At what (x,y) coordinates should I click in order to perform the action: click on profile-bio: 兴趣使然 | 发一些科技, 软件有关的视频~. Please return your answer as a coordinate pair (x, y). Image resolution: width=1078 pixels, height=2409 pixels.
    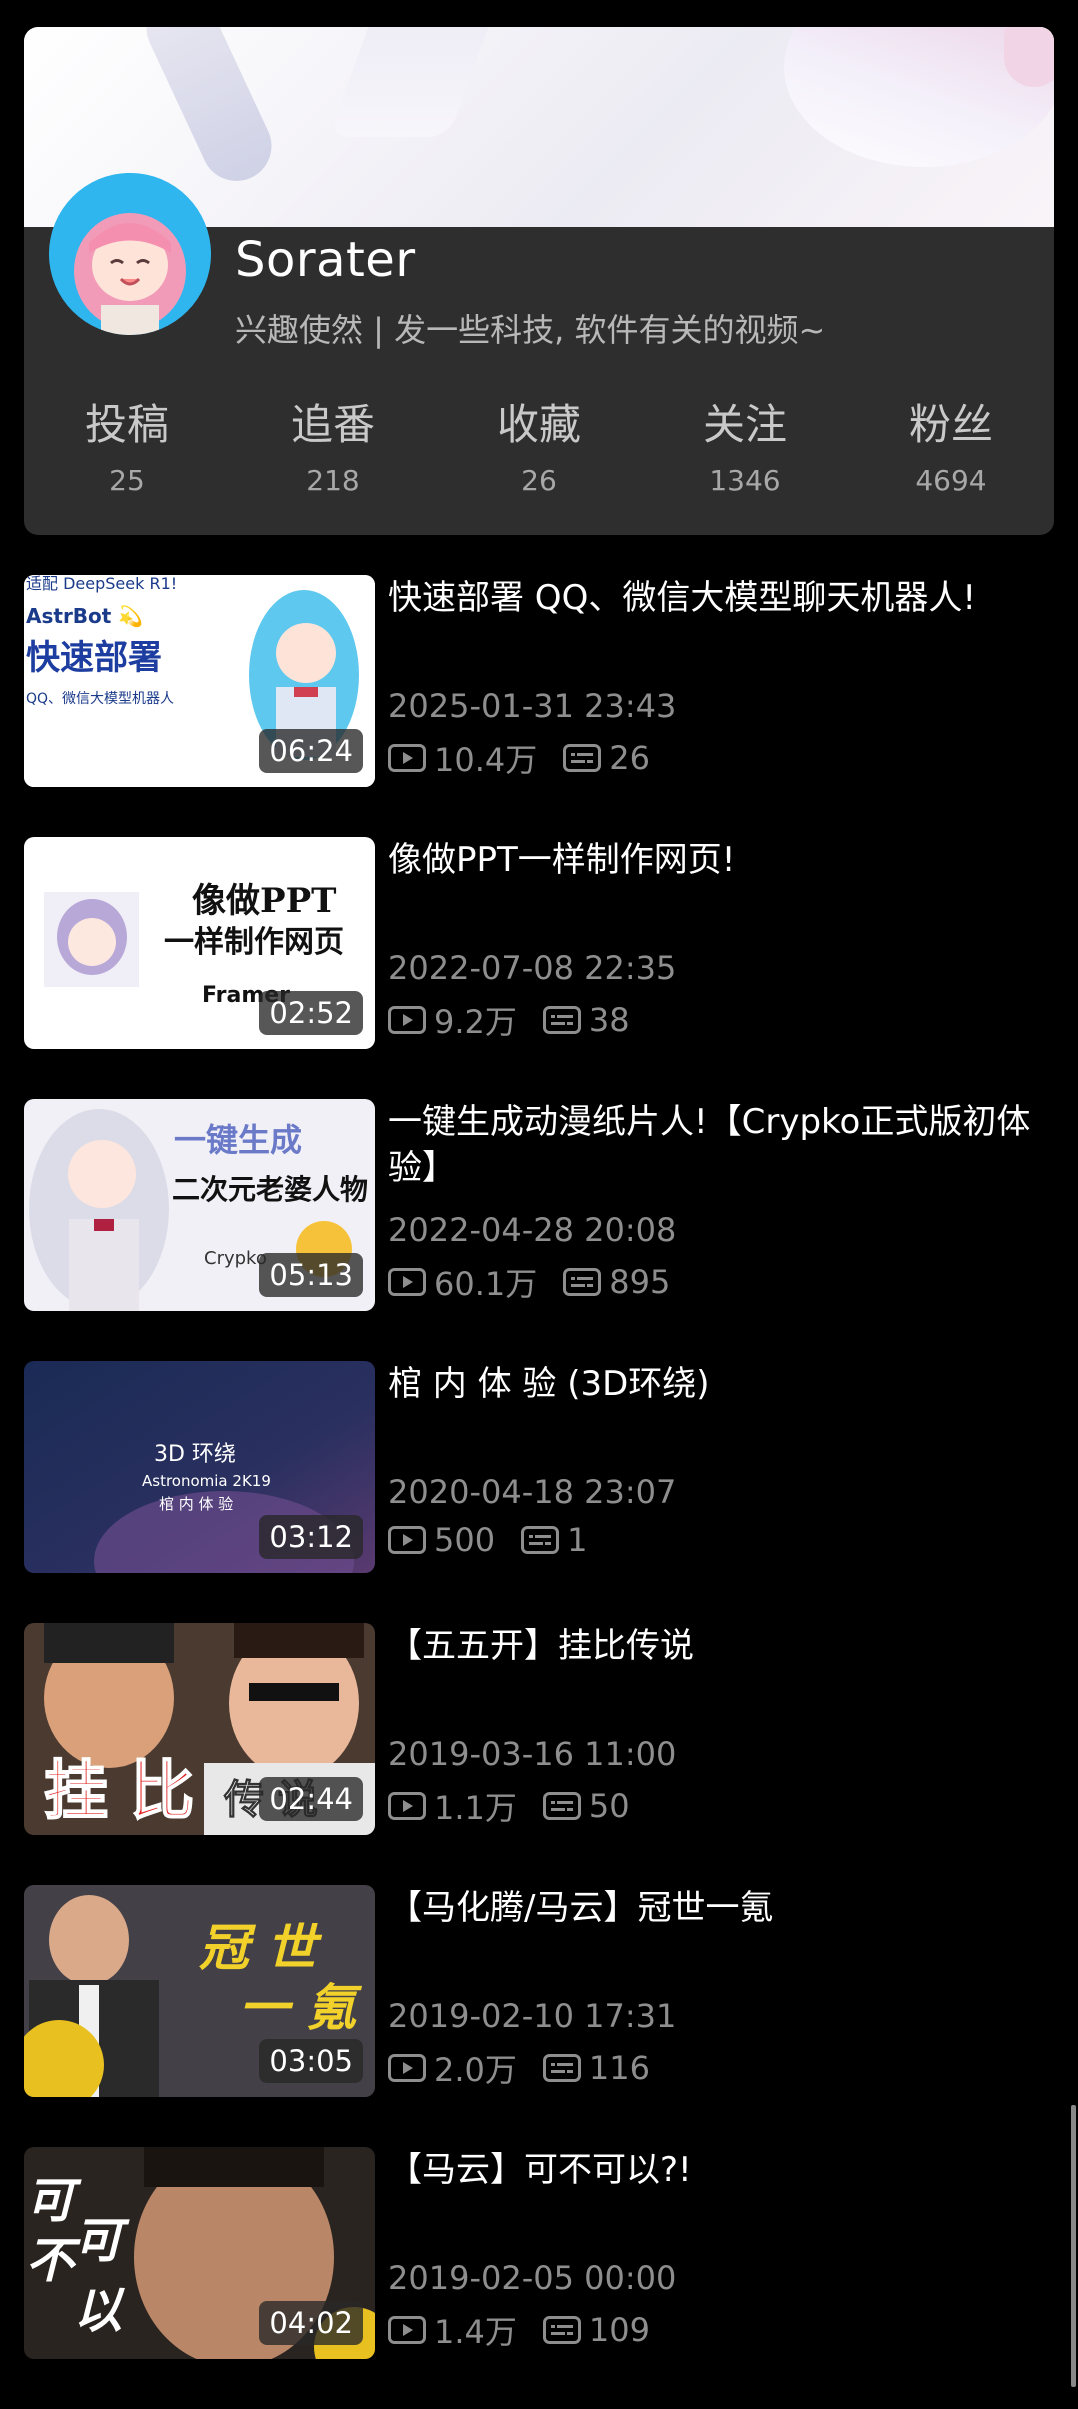
    Looking at the image, I should click on (530, 330).